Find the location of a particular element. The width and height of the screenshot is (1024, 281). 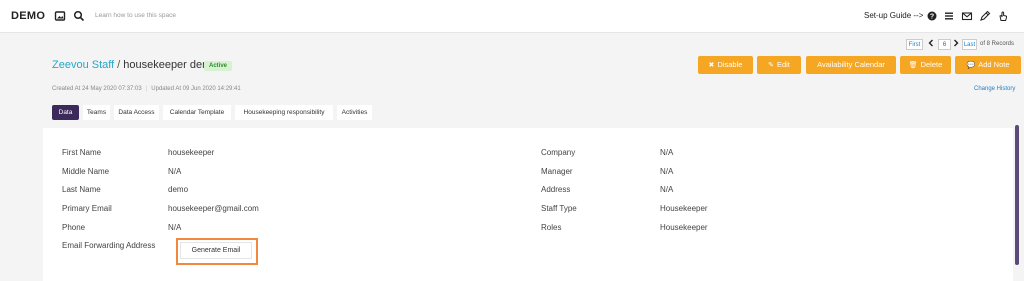

current-record-number: 6 is located at coordinates (944, 44).